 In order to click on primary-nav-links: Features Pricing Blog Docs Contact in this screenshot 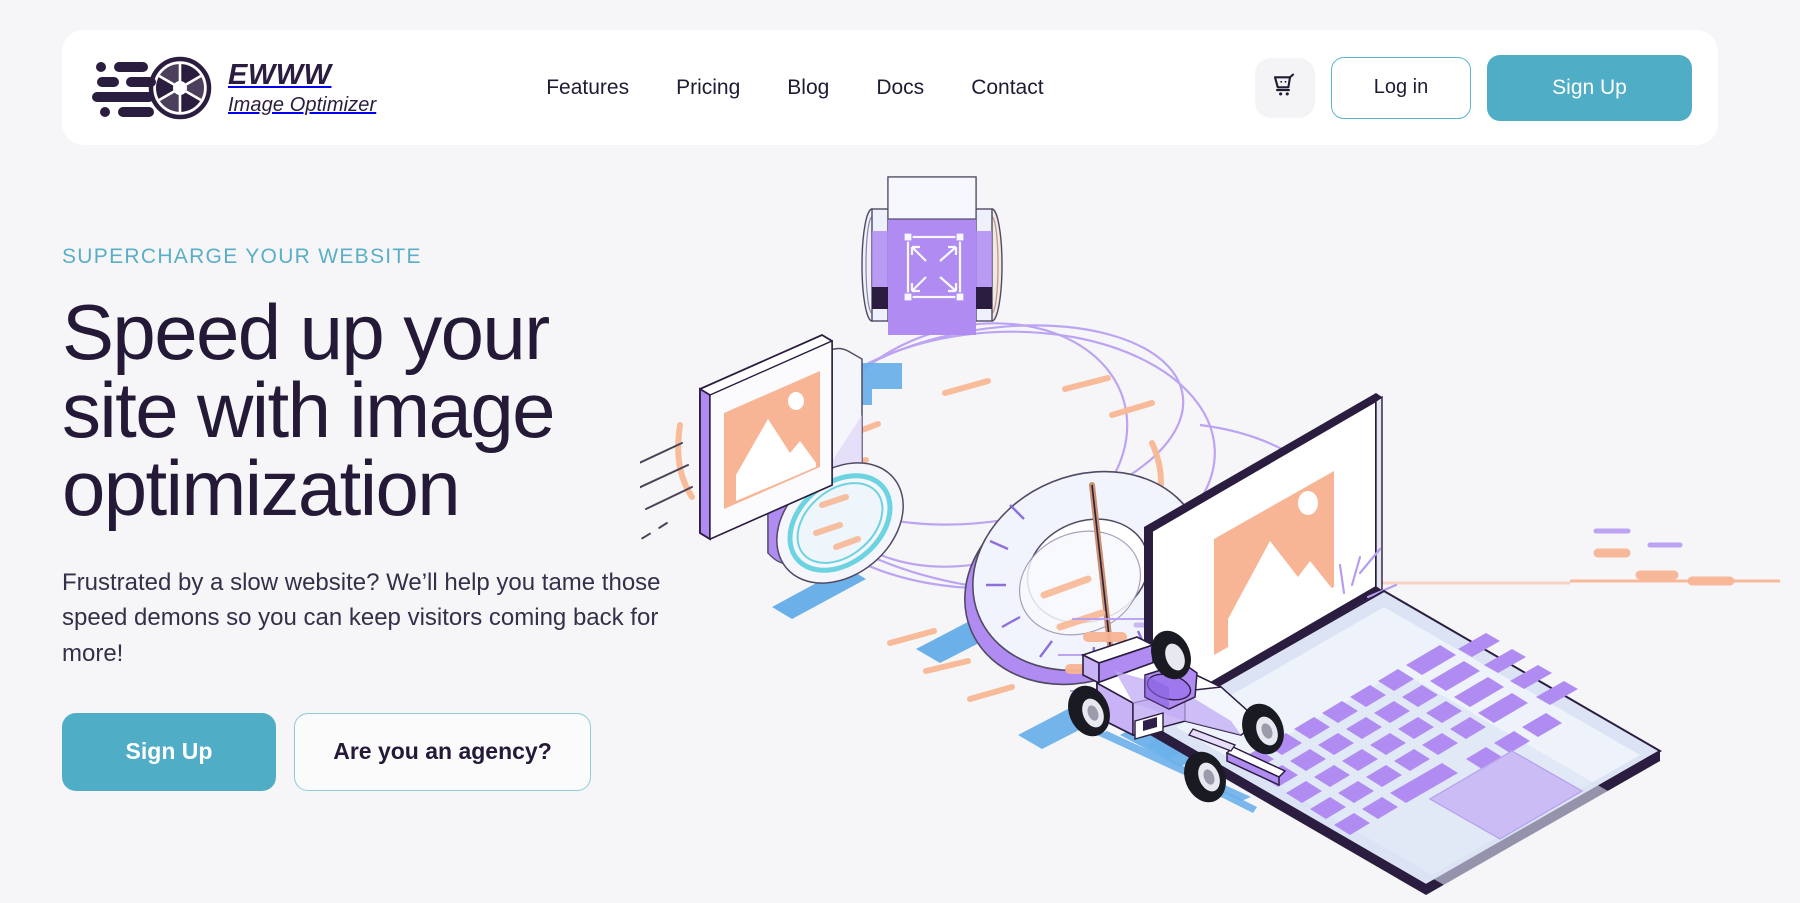, I will do `click(794, 88)`.